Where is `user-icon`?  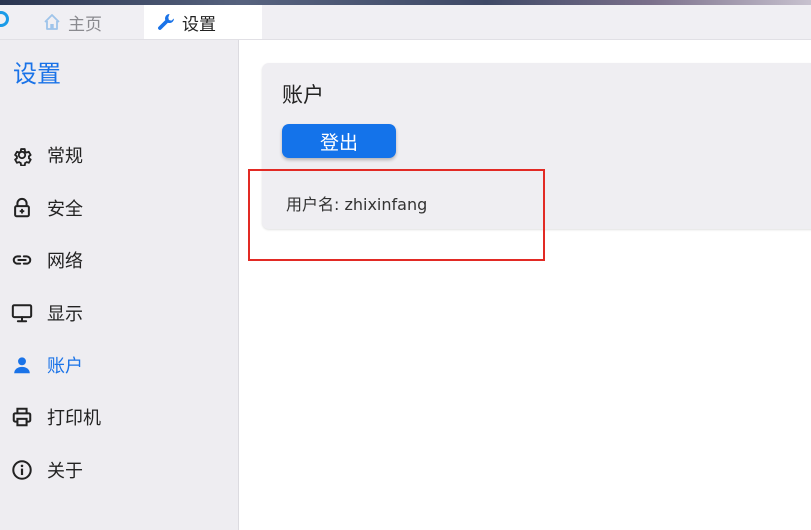
user-icon is located at coordinates (22, 365).